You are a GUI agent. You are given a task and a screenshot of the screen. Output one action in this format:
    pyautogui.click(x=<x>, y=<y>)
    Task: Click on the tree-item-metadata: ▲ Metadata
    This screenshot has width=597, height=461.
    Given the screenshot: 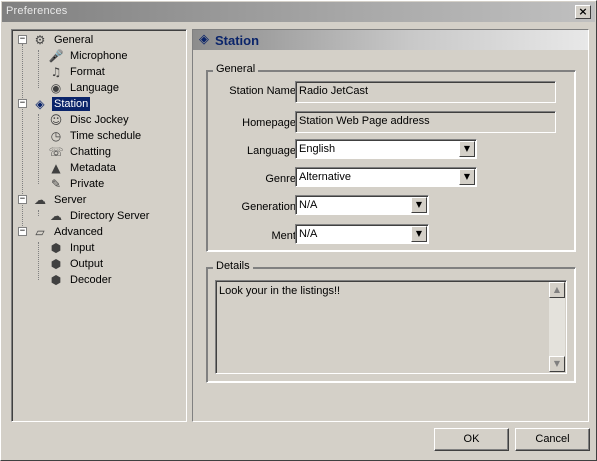 What is the action you would take?
    pyautogui.click(x=83, y=168)
    